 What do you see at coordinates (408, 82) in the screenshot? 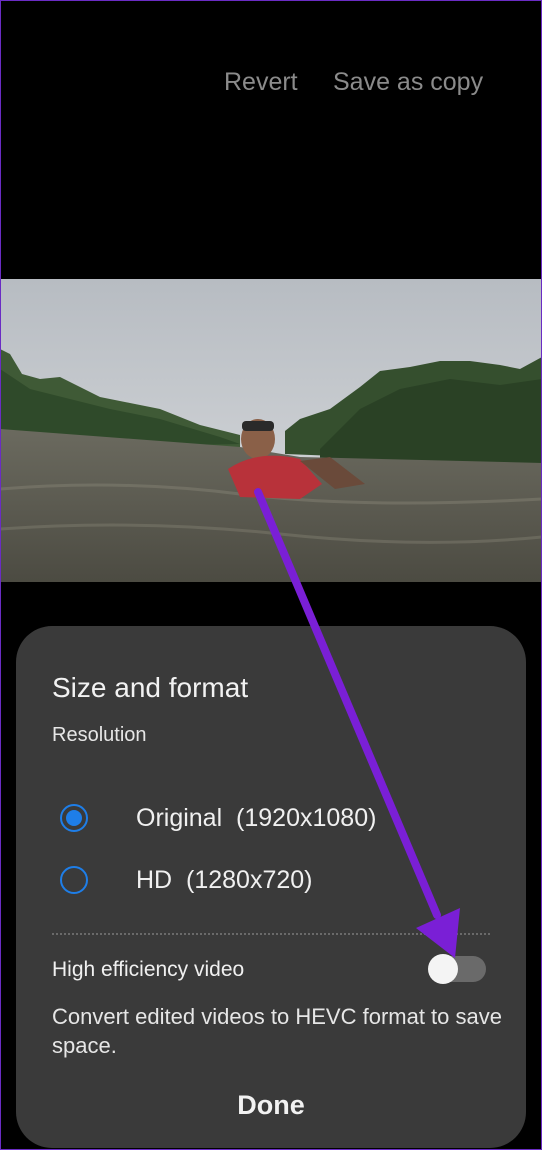
I see `save-as-copy-button: Save as copy` at bounding box center [408, 82].